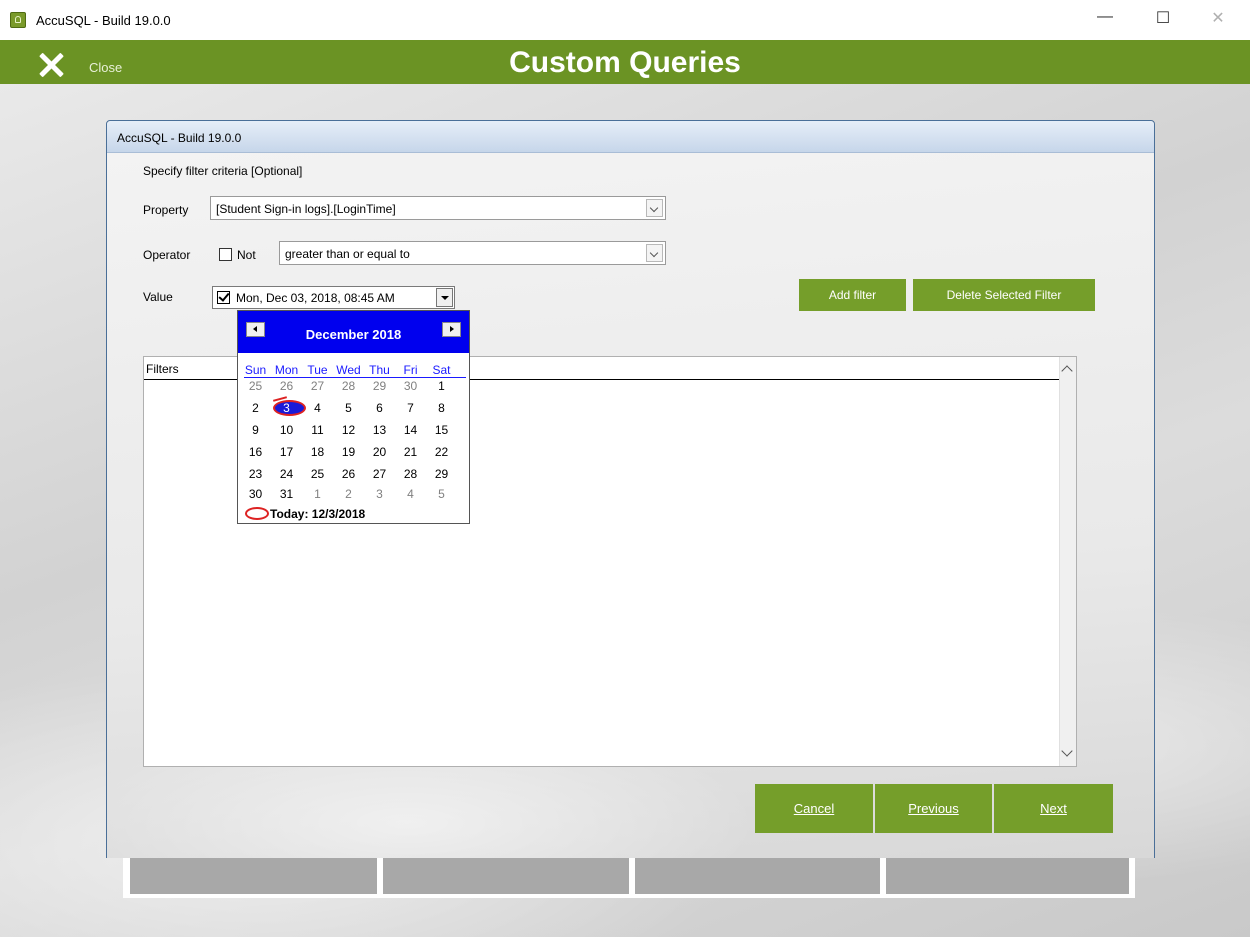 The width and height of the screenshot is (1250, 937). Describe the element at coordinates (379, 452) in the screenshot. I see `calendar-day: 20` at that location.